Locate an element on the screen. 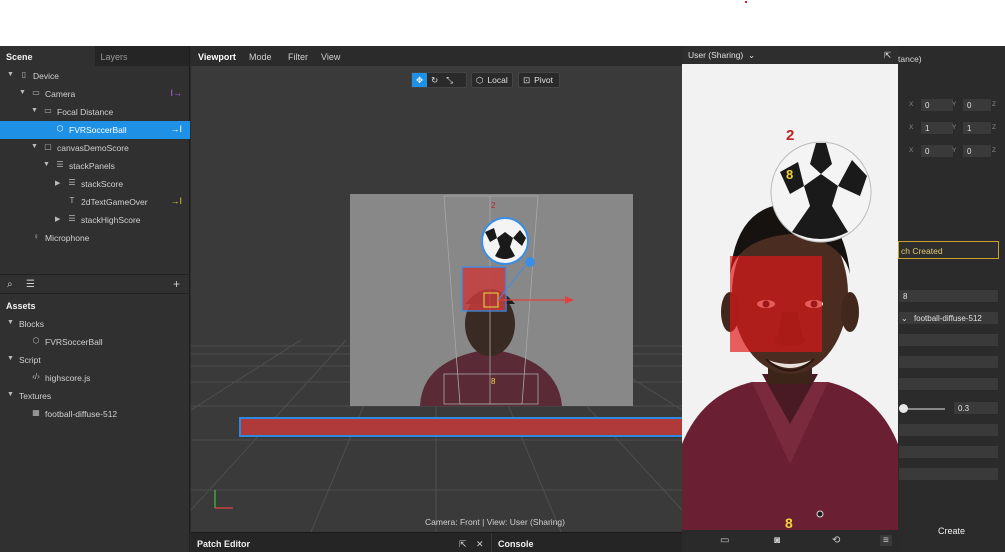  axis-gizmo-icon is located at coordinates (223, 499).